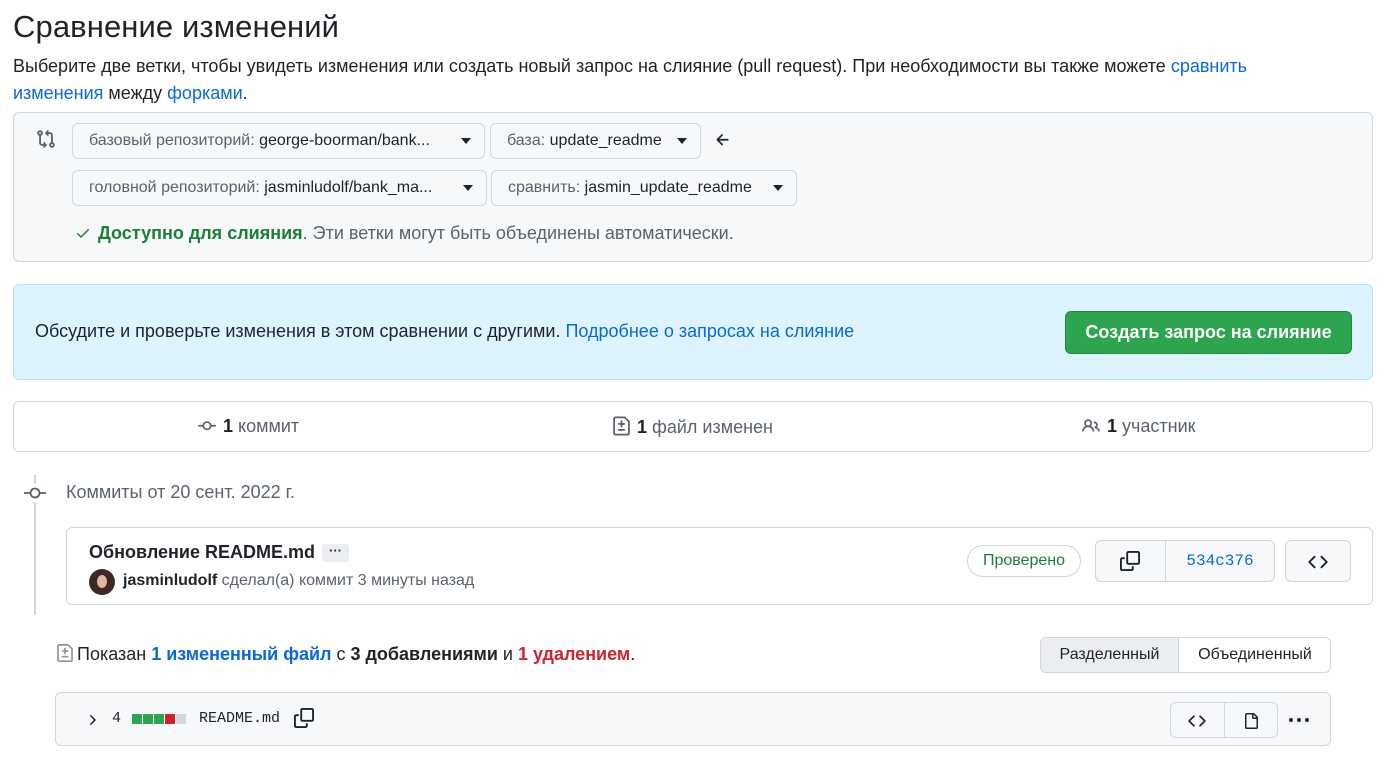 This screenshot has width=1390, height=768. I want to click on contributors-tab: 1 участник, so click(1138, 426).